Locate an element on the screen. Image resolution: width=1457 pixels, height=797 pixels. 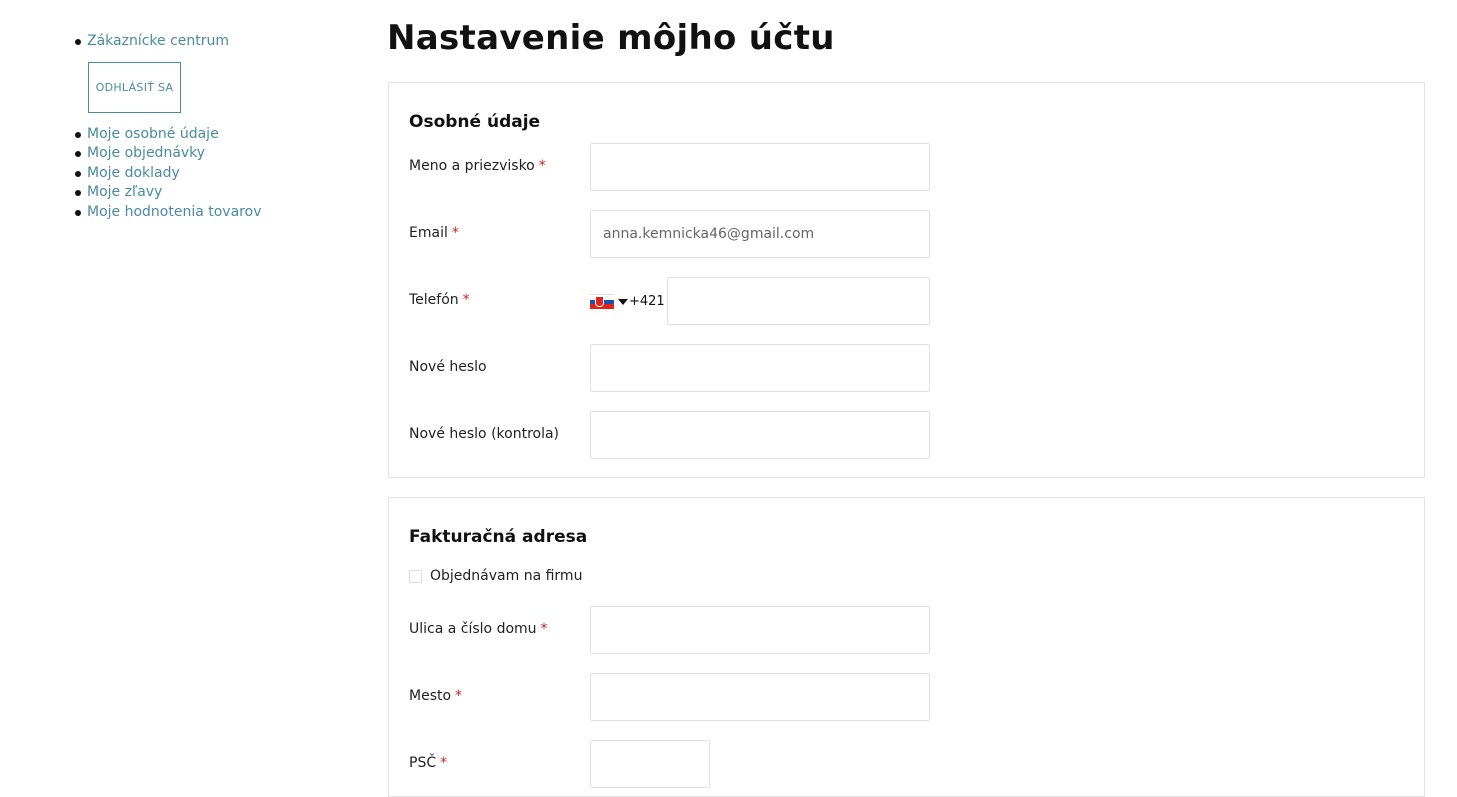
phone-label-text: Telefón is located at coordinates (434, 300).